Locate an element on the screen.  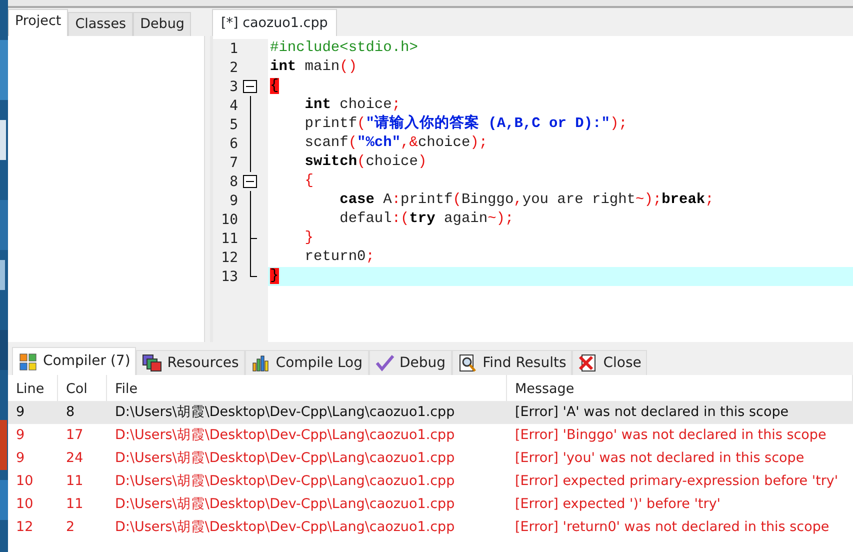
grid-icon is located at coordinates (28, 361).